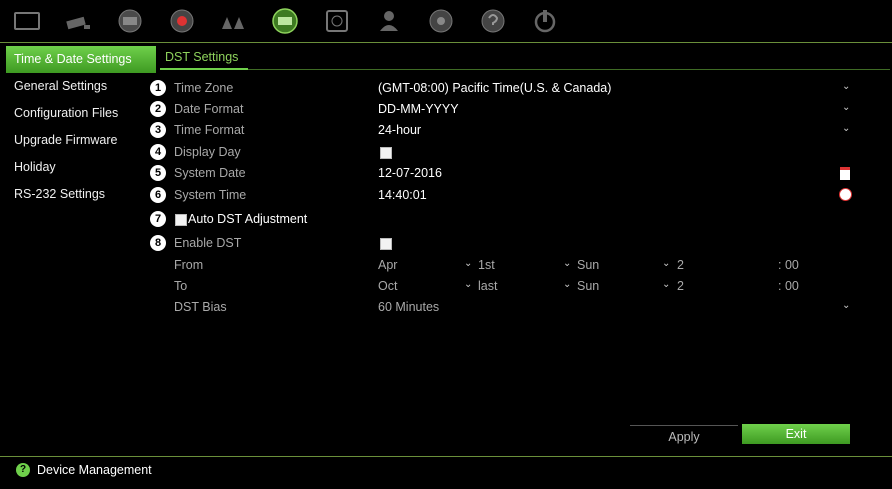 This screenshot has height=489, width=892. I want to click on from-label: From, so click(189, 265).